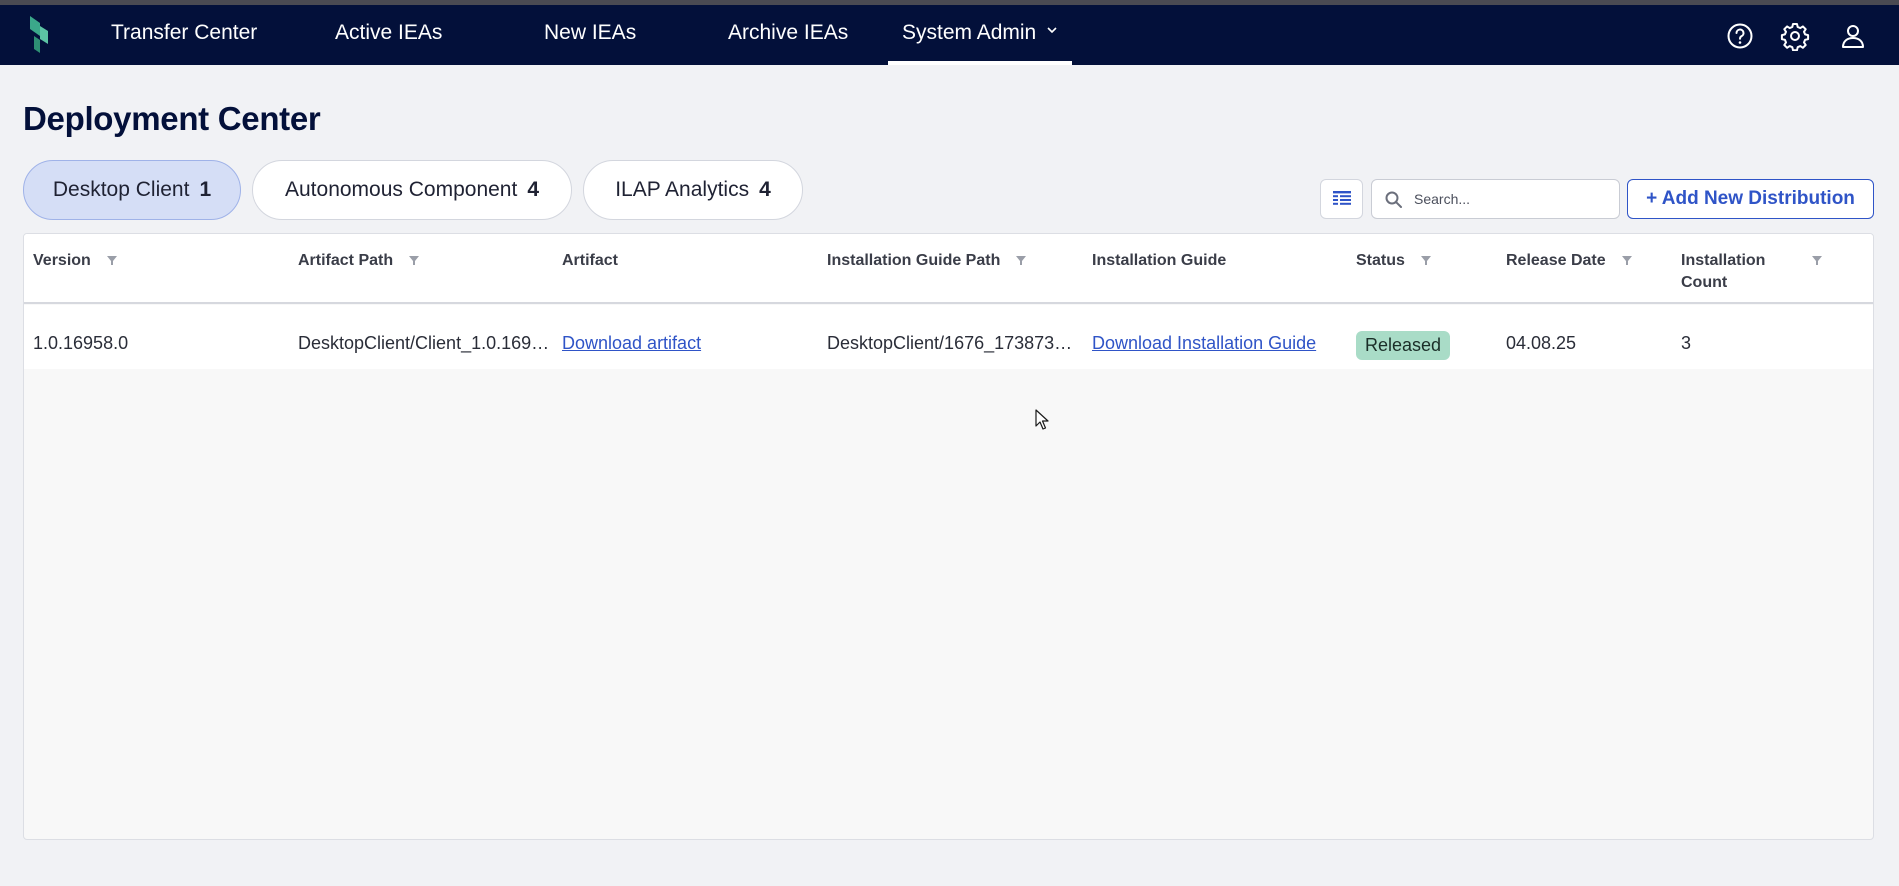  I want to click on user-account-icon, so click(1853, 36).